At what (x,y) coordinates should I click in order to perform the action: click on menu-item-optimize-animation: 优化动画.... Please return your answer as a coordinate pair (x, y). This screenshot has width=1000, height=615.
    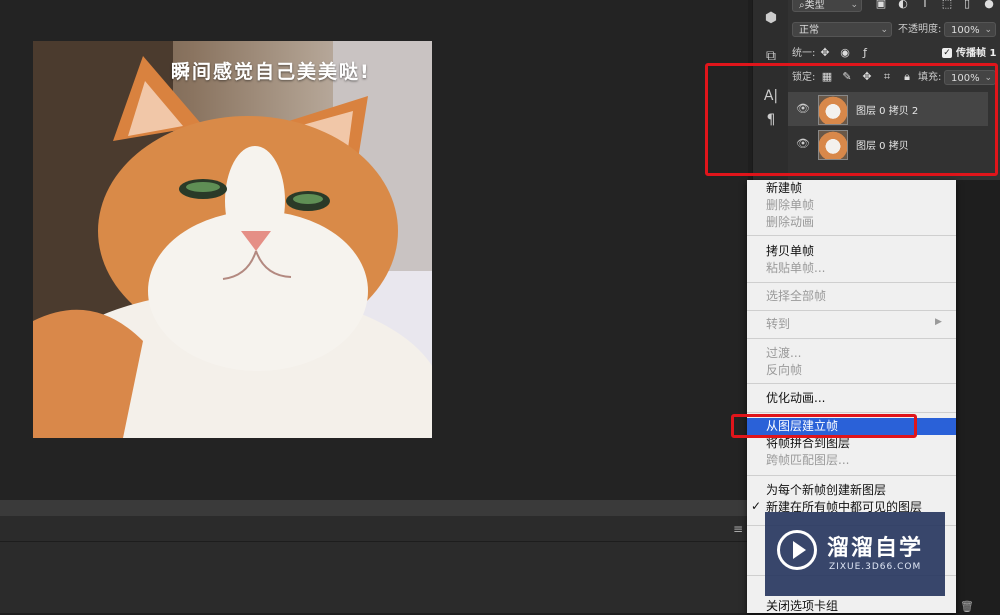
    Looking at the image, I should click on (795, 398).